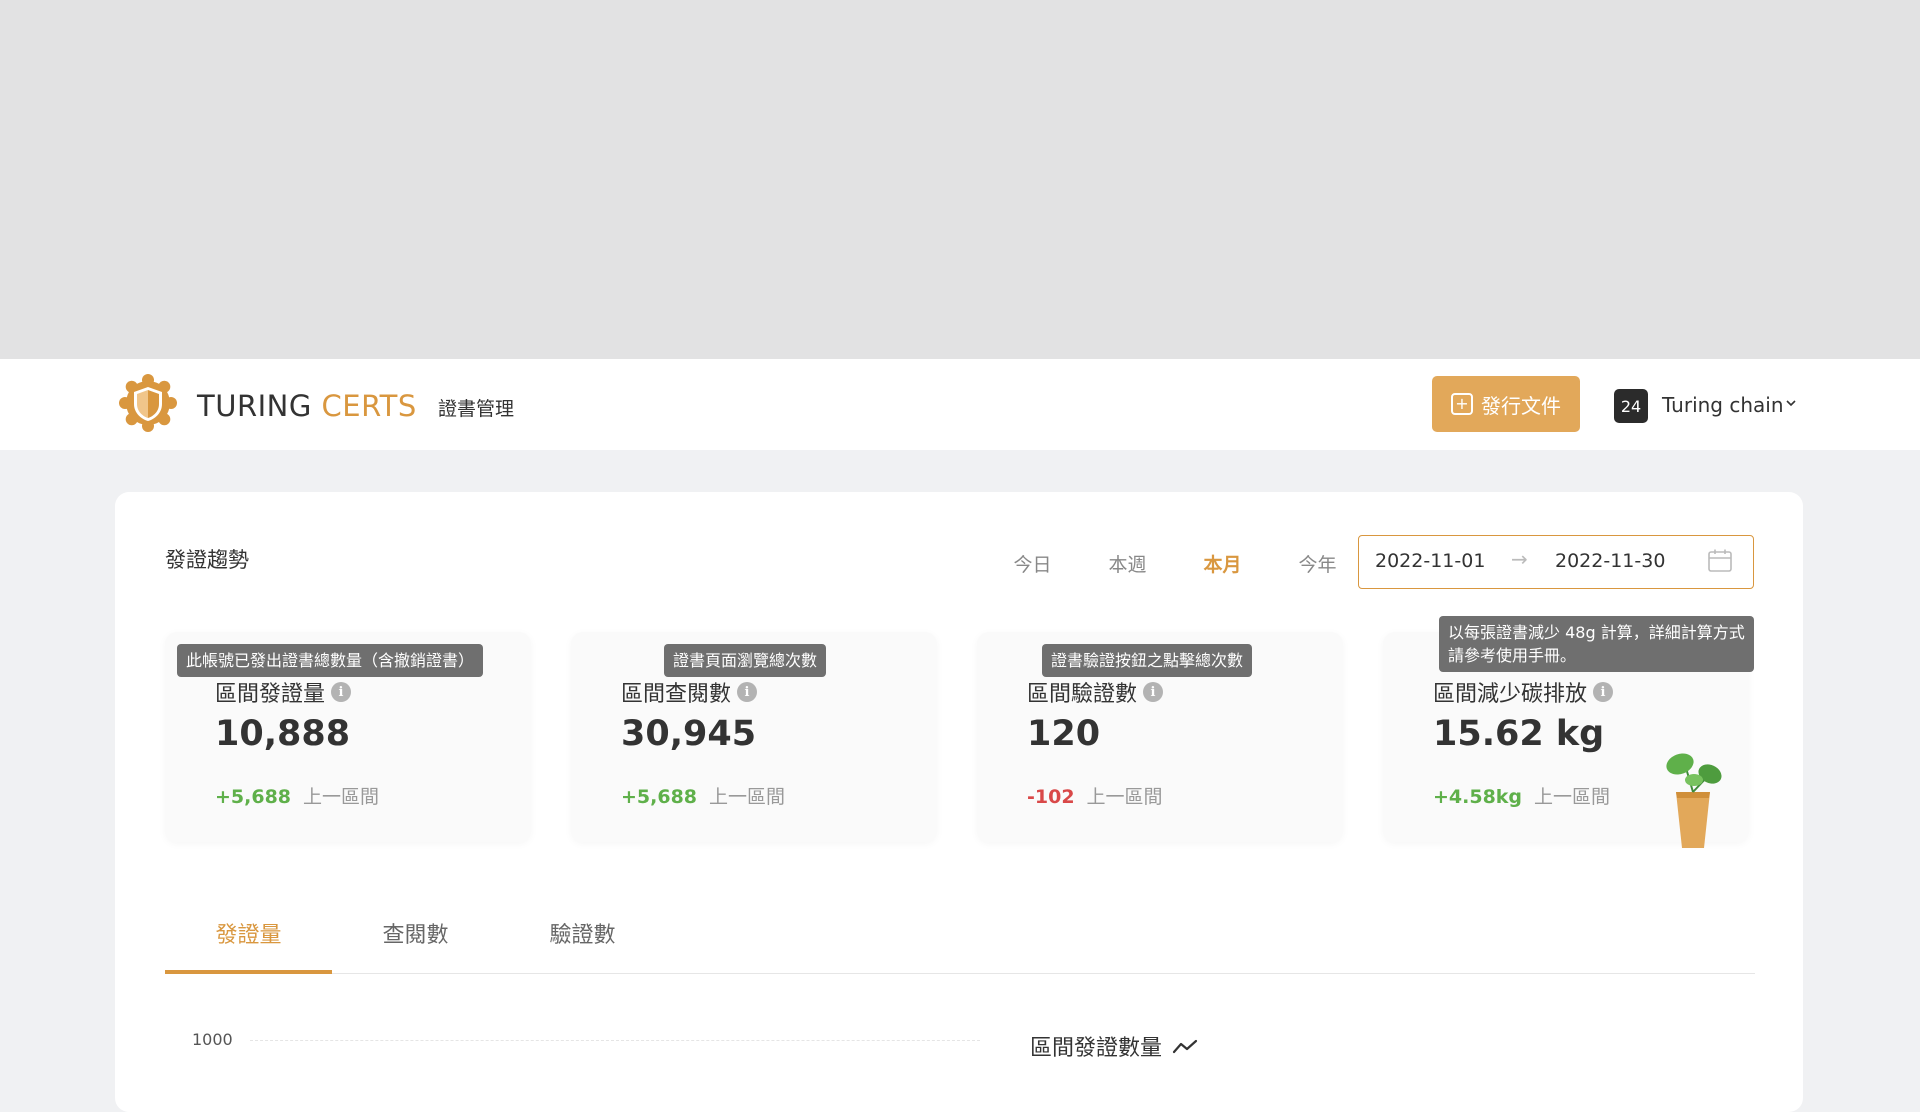  I want to click on stat-card-label-text: 區間查閱數, so click(676, 694).